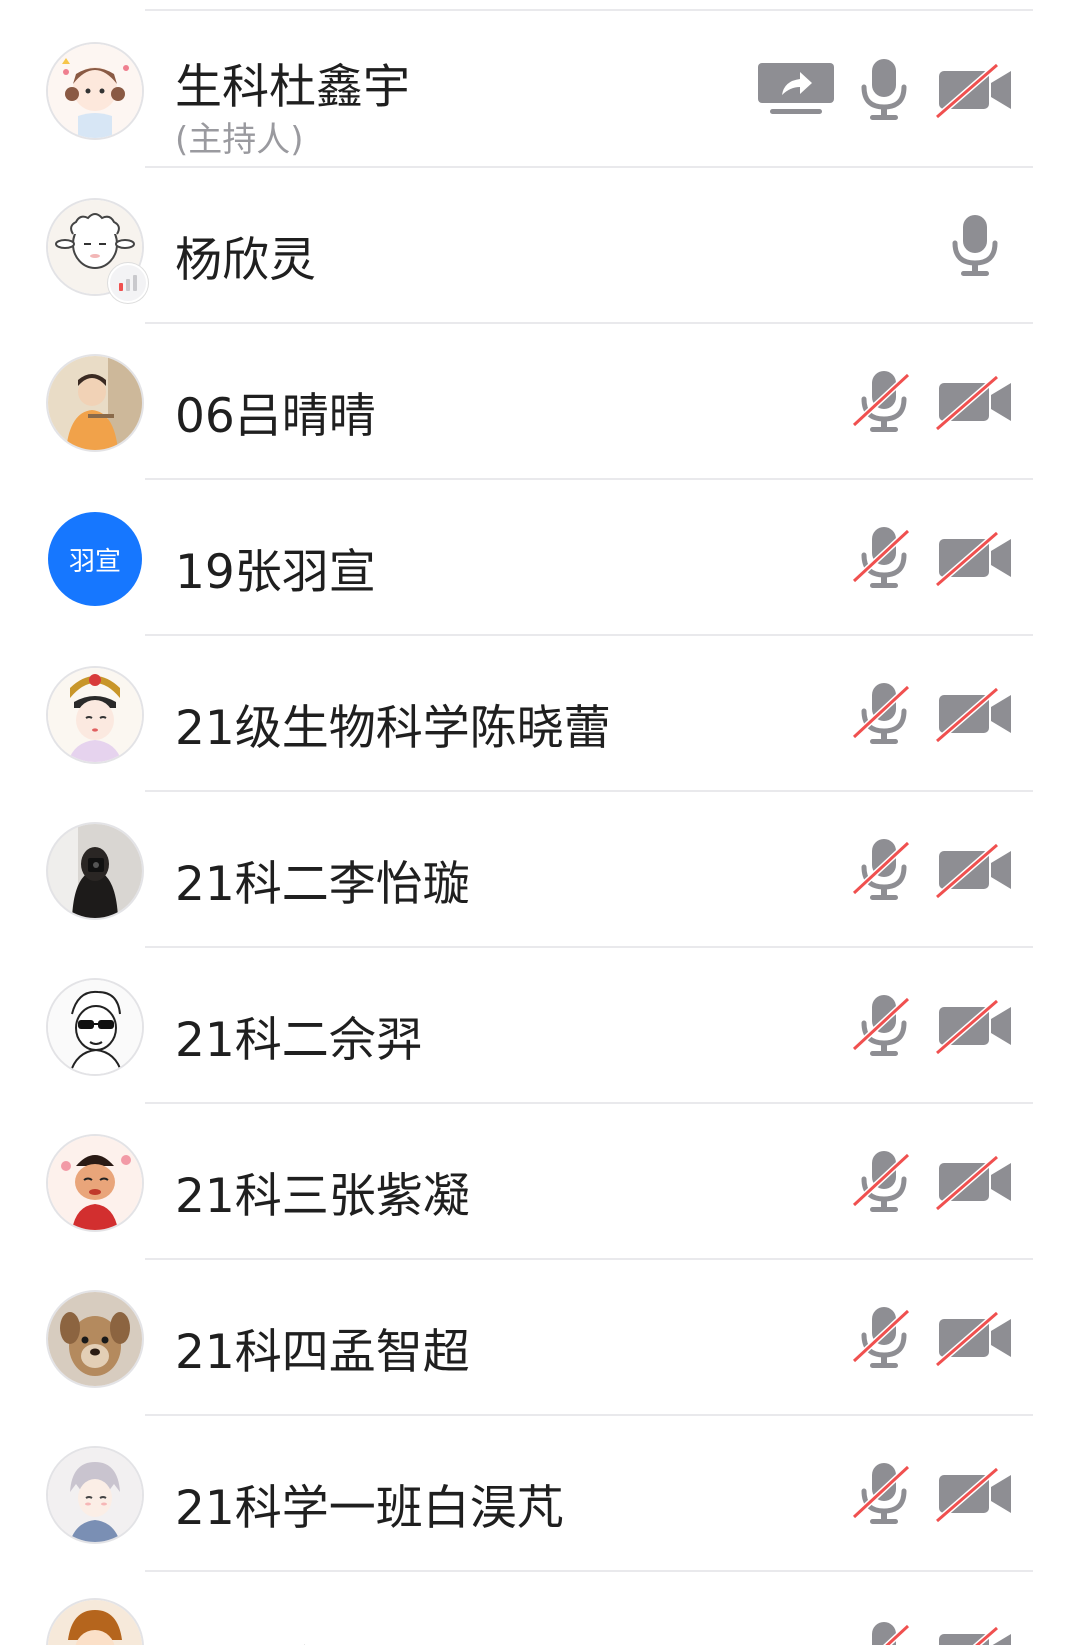 The height and width of the screenshot is (1645, 1080). Describe the element at coordinates (245, 260) in the screenshot. I see `participant-name: 杨欣灵` at that location.